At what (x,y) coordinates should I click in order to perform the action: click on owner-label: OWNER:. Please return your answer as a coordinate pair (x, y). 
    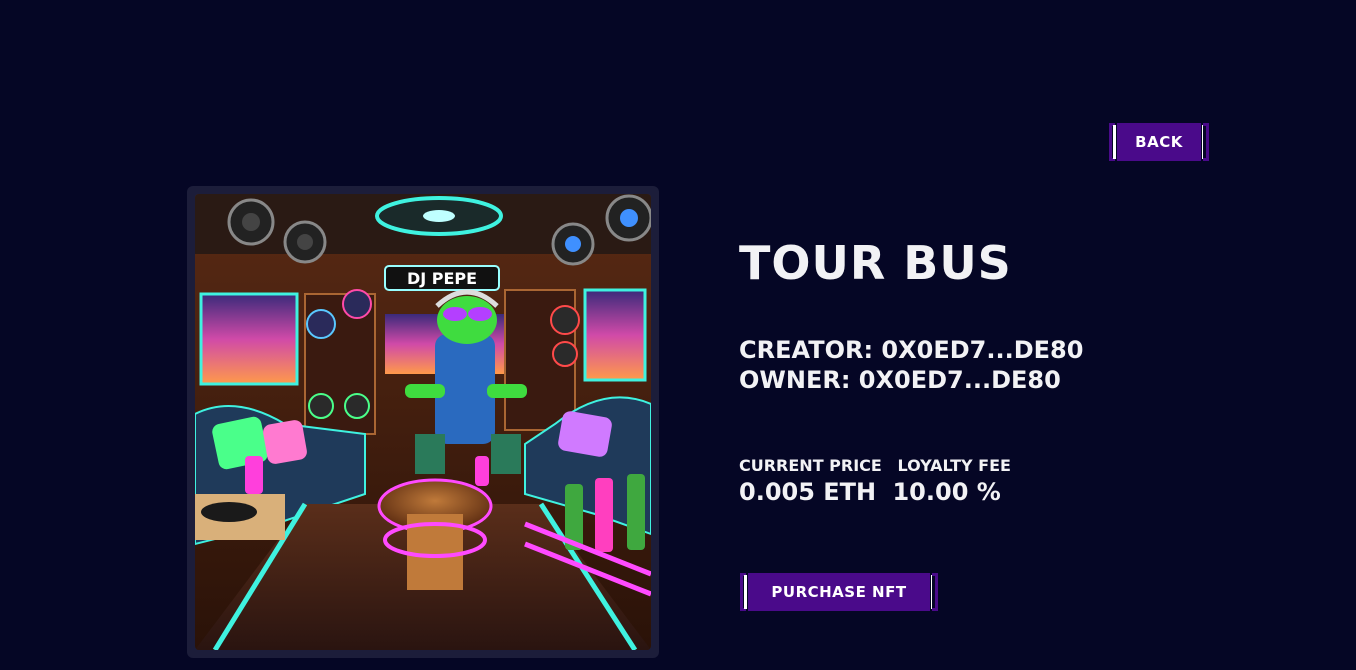
    Looking at the image, I should click on (795, 380).